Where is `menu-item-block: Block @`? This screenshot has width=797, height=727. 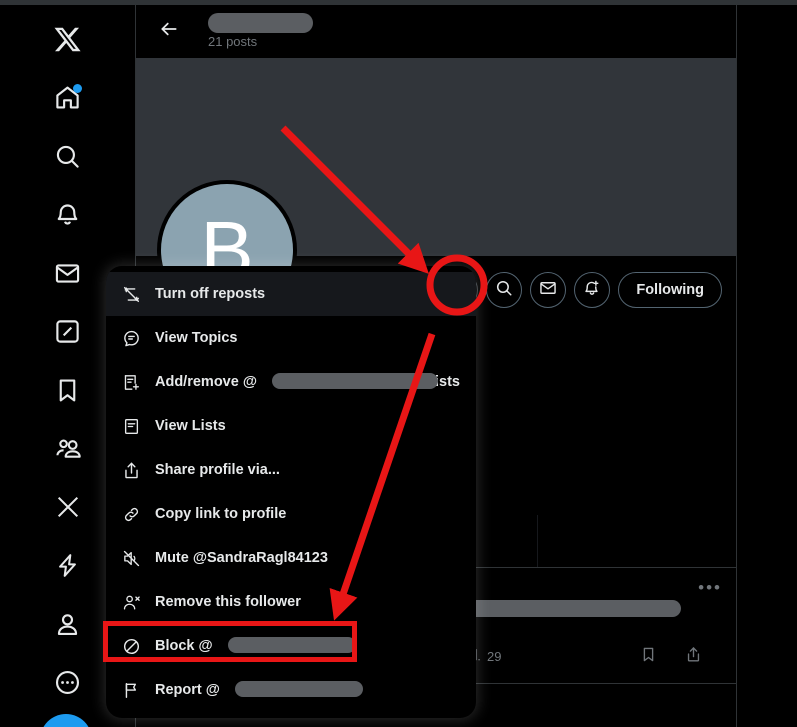
menu-item-block: Block @ is located at coordinates (291, 646).